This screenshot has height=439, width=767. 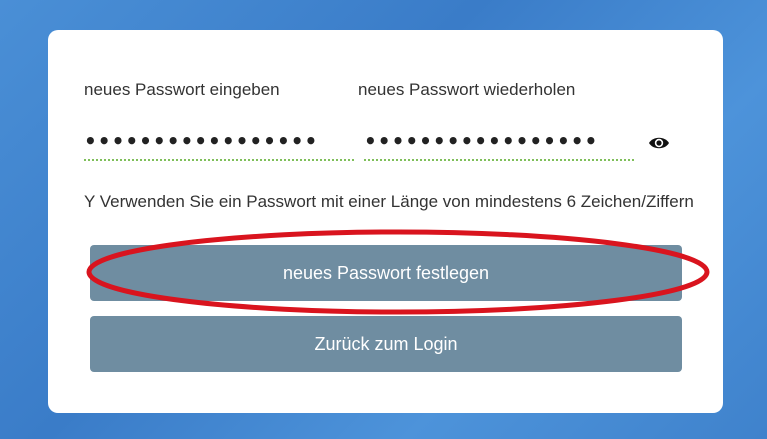 I want to click on repeat-password-input: •••••••••••••••••, so click(x=499, y=142).